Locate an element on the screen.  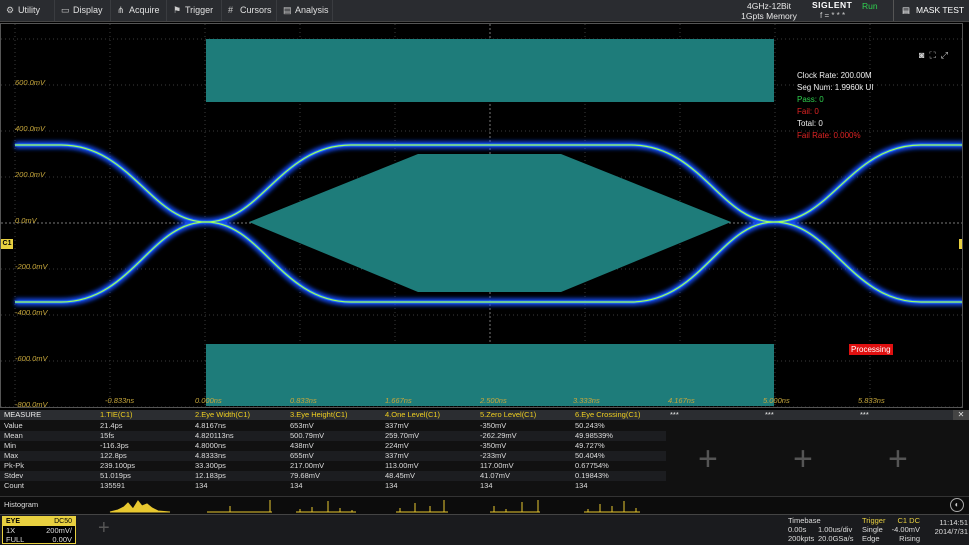
mask-center-region is located at coordinates (490, 223).